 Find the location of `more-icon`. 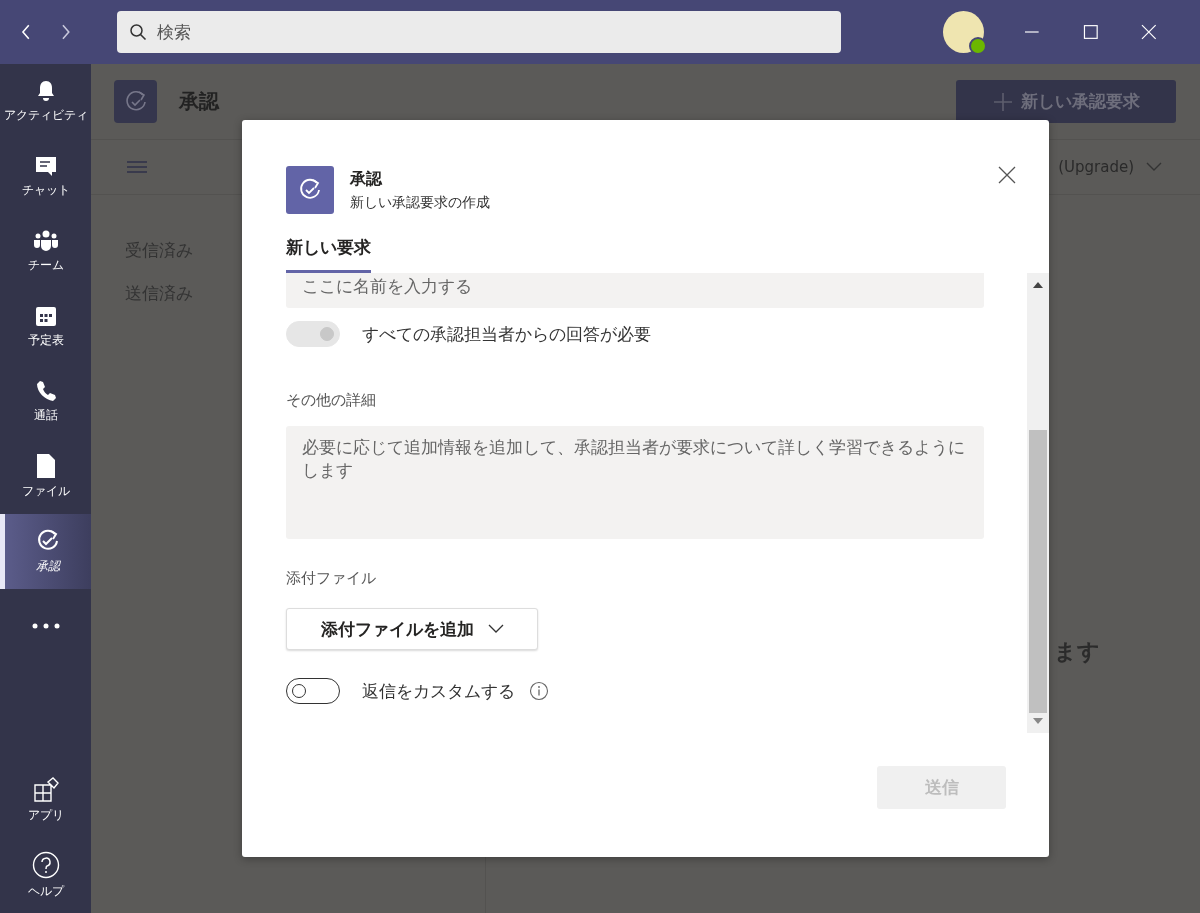

more-icon is located at coordinates (45, 626).